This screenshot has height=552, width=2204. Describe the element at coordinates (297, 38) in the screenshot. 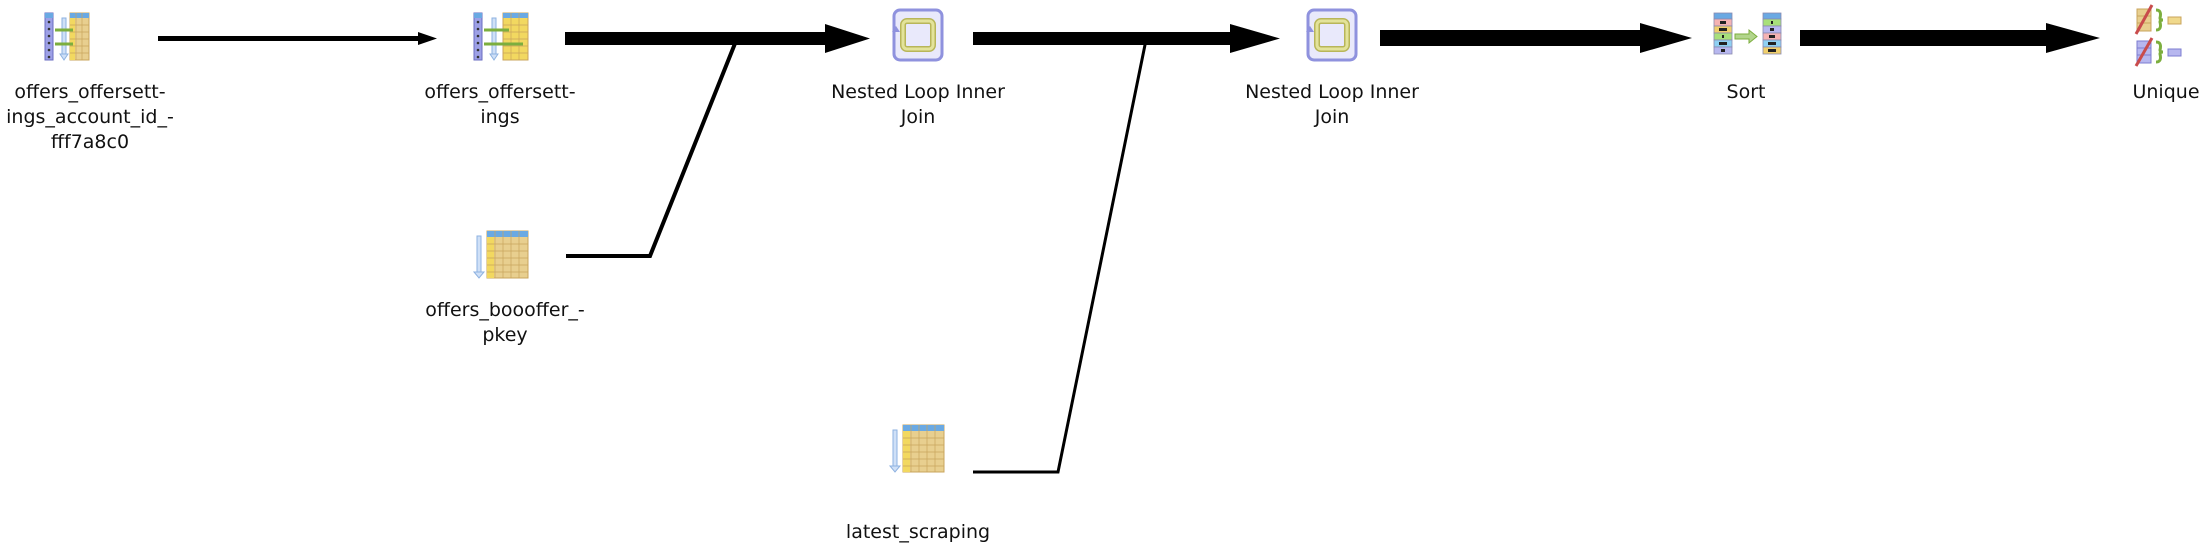

I see `edge-n1-n2` at that location.